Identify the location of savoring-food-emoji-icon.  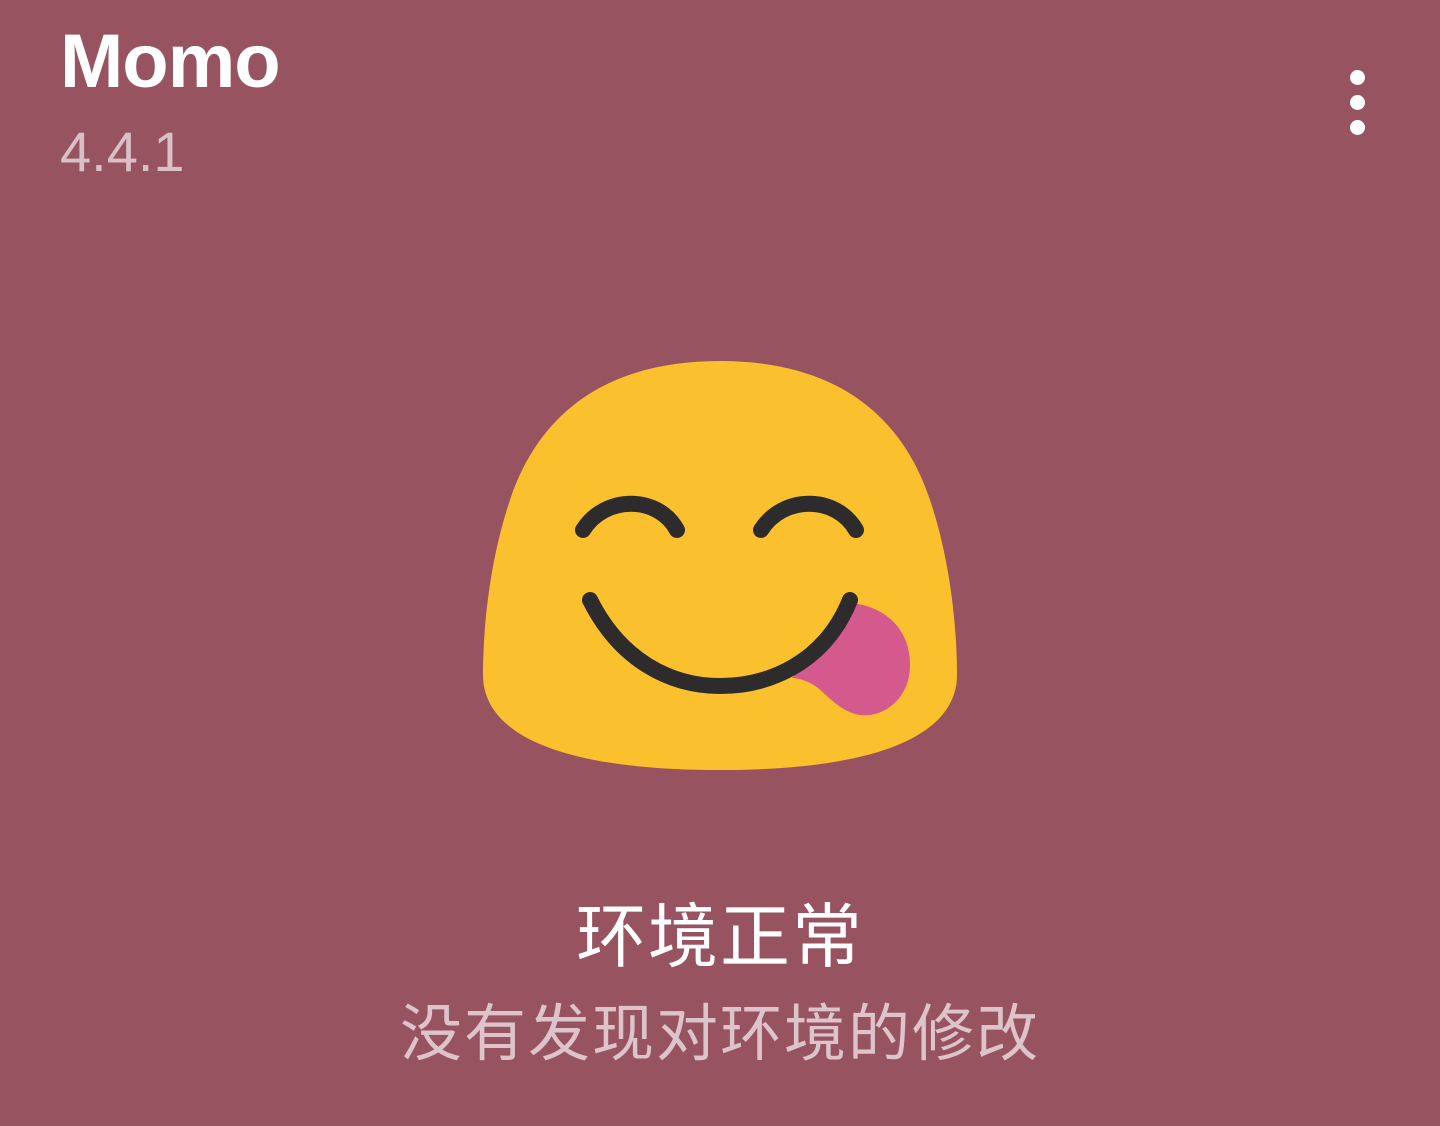
(720, 565).